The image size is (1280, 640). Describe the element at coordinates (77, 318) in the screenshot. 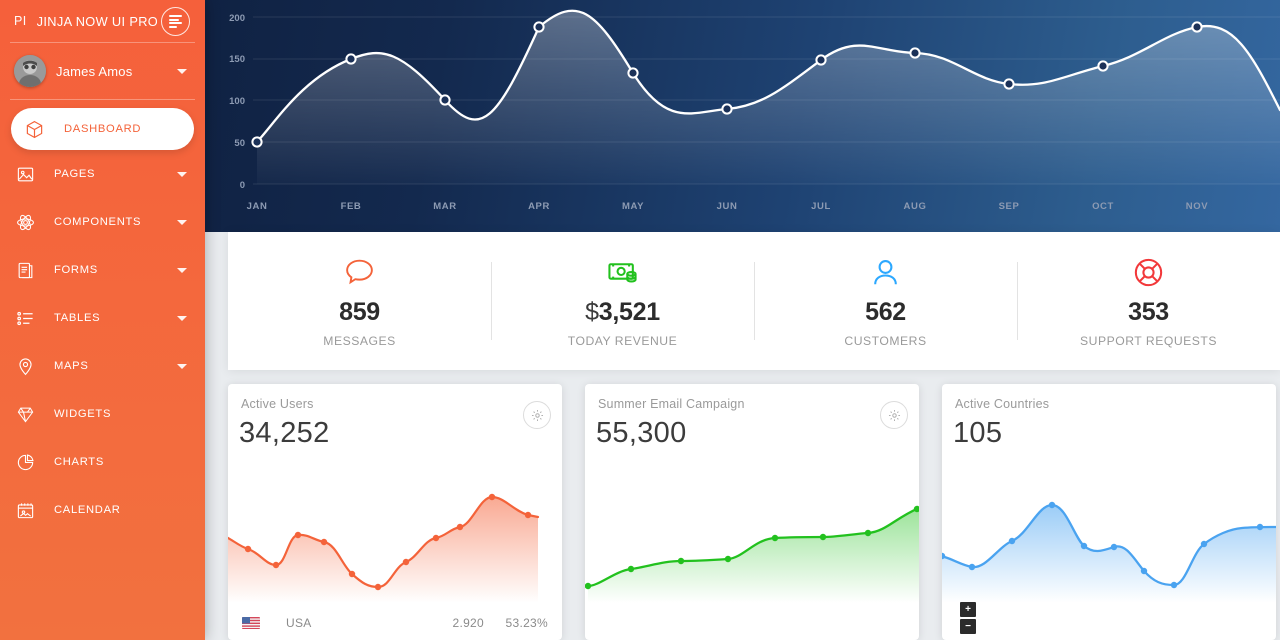

I see `sidebar-item-label: TABLES` at that location.